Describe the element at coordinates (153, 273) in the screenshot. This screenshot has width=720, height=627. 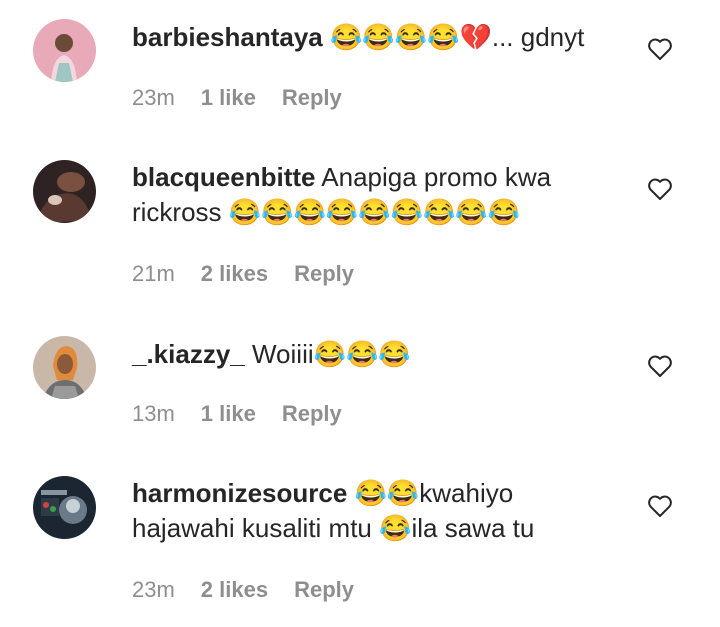
I see `comment-timestamp: 21m` at that location.